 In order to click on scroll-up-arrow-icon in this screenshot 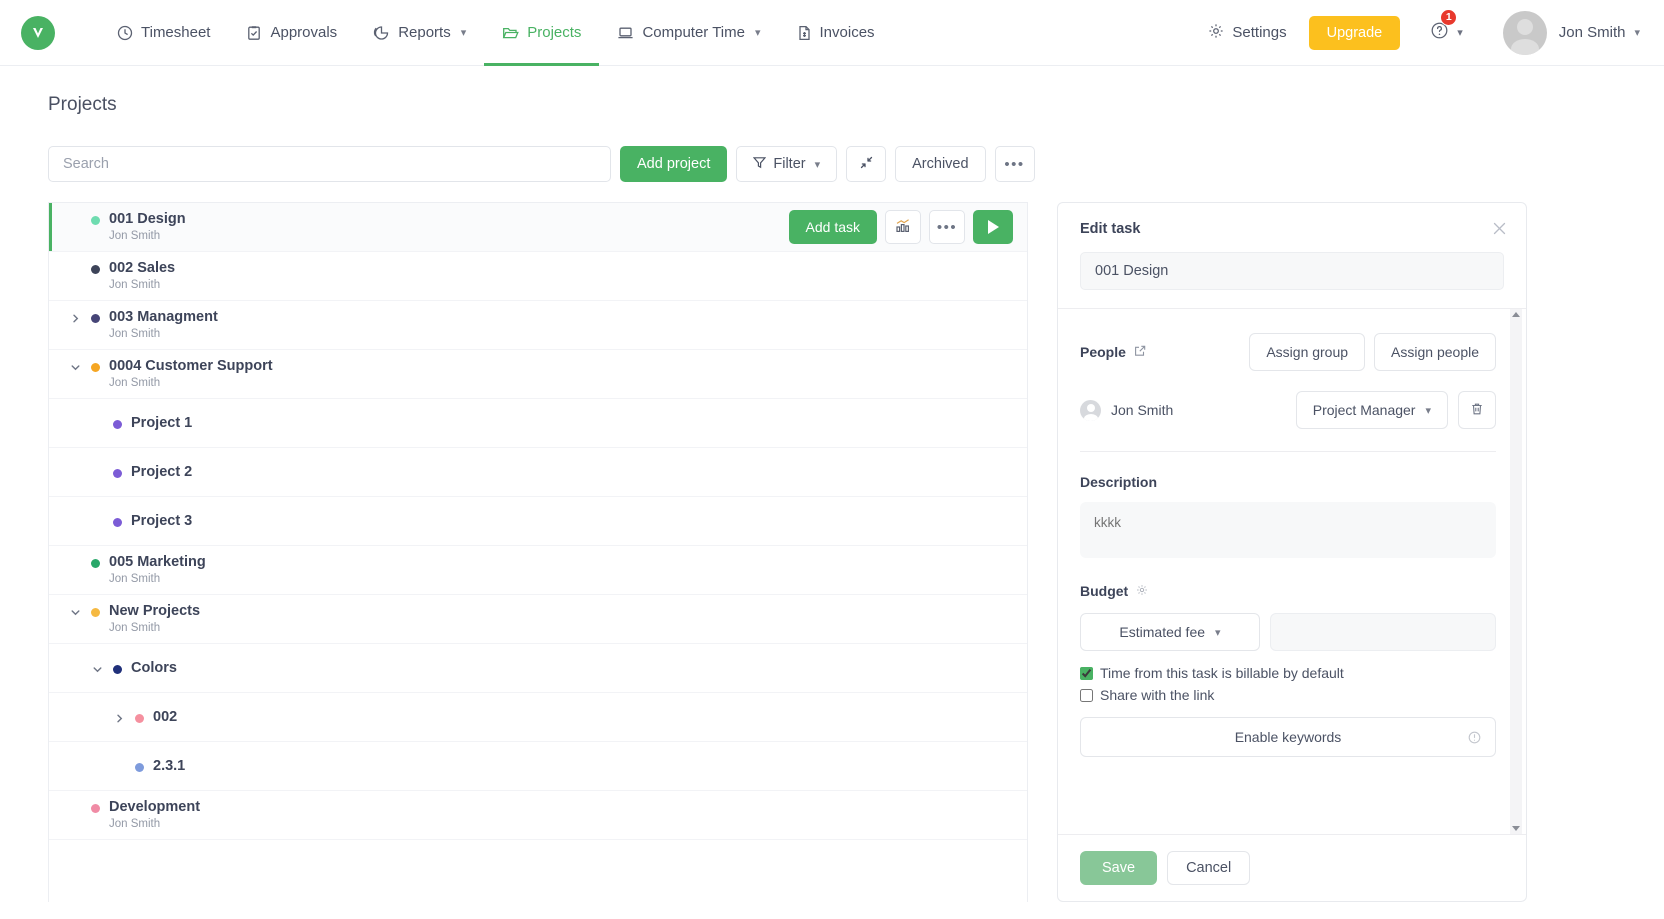, I will do `click(1516, 314)`.